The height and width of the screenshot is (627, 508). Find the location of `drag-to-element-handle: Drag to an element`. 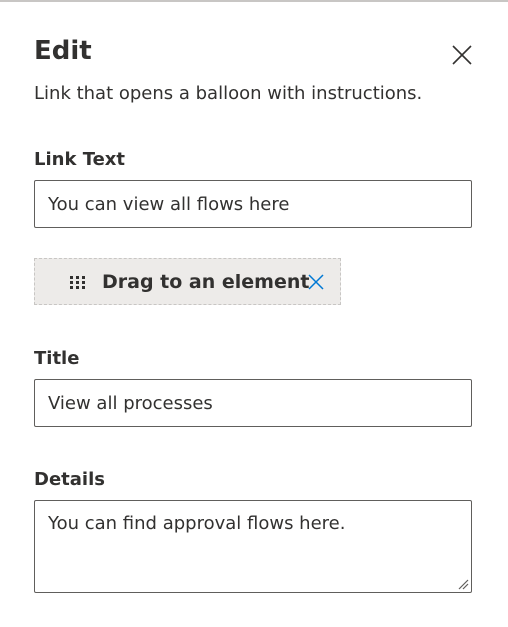

drag-to-element-handle: Drag to an element is located at coordinates (187, 281).